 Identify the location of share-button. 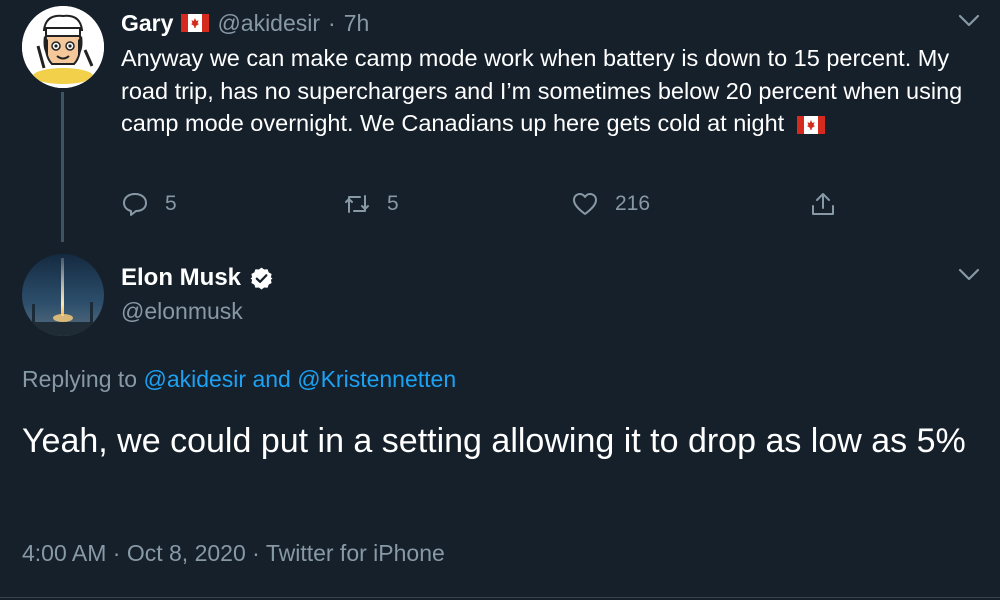
(823, 204).